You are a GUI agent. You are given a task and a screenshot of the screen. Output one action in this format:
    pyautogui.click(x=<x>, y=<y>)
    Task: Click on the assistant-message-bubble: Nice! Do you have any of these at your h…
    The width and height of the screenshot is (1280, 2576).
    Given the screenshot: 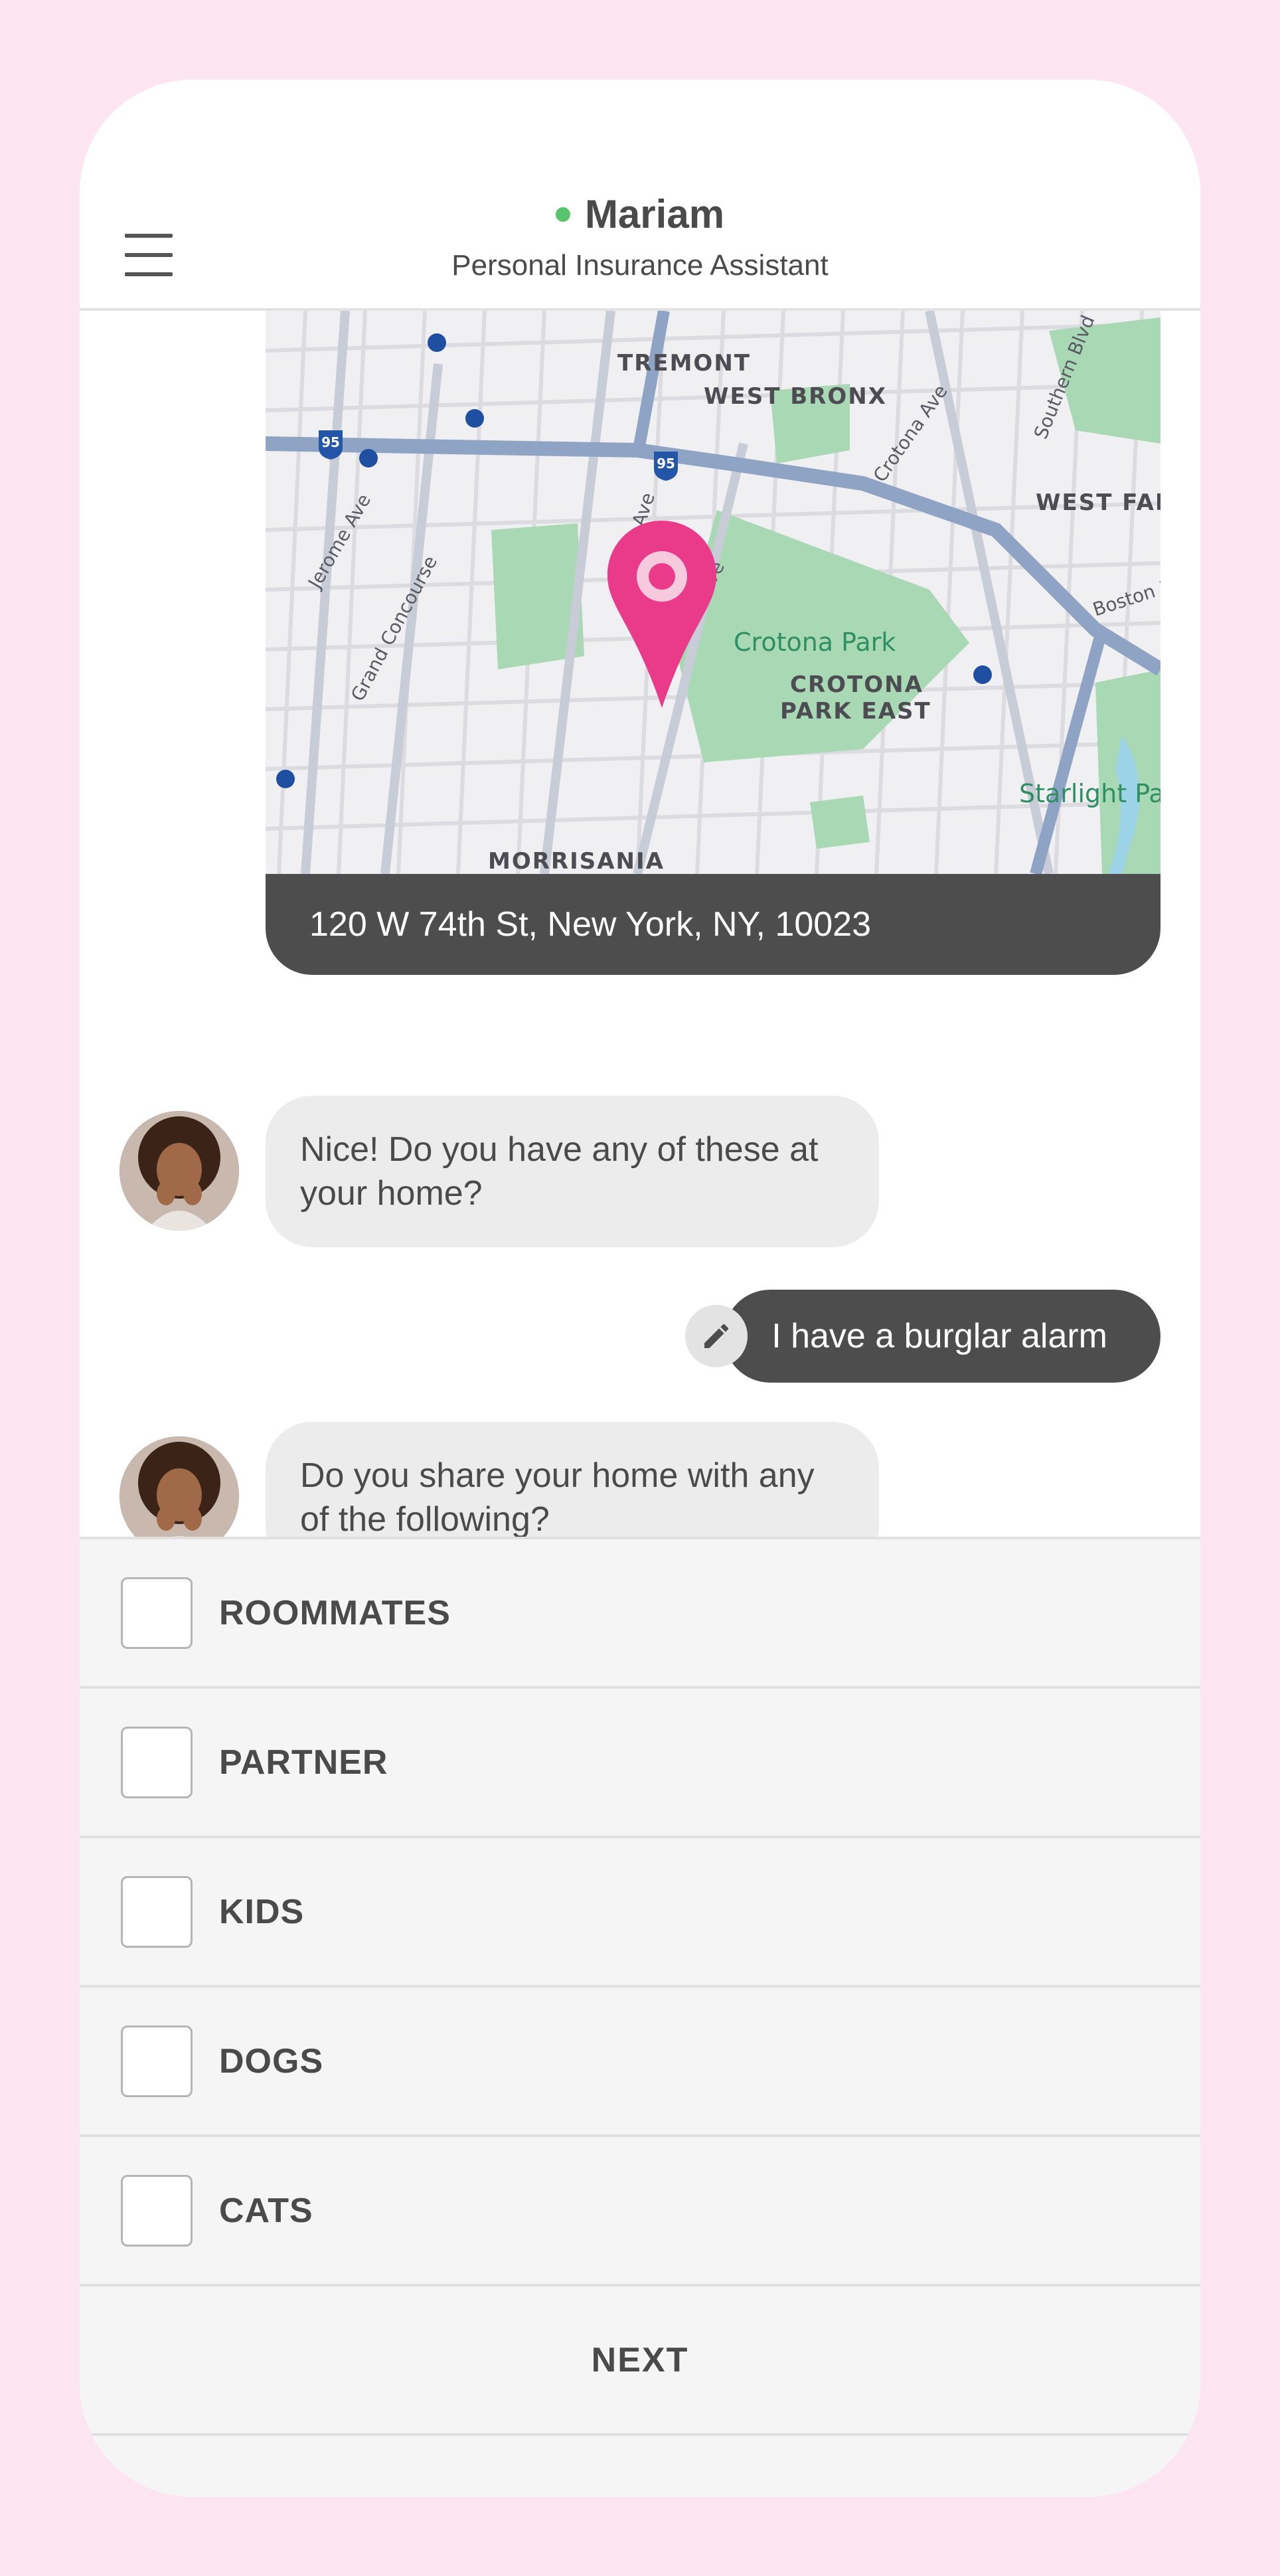 What is the action you would take?
    pyautogui.click(x=572, y=1171)
    